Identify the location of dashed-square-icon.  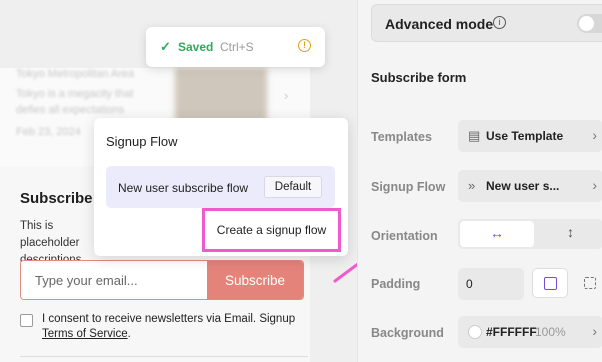
(590, 283).